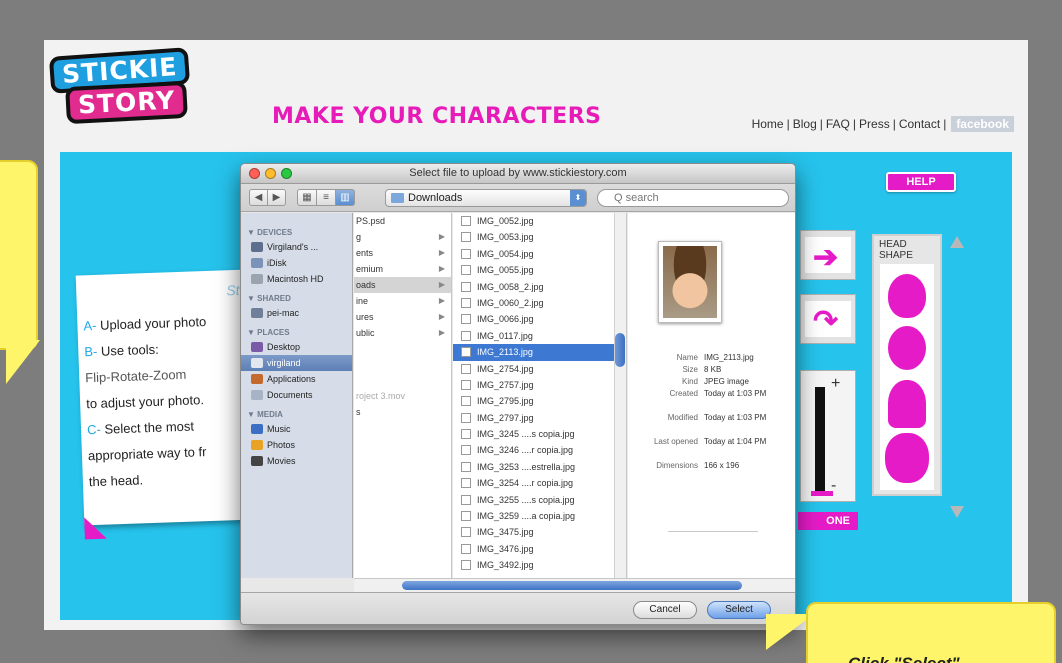  Describe the element at coordinates (907, 404) in the screenshot. I see `head-shape-long-hair` at that location.